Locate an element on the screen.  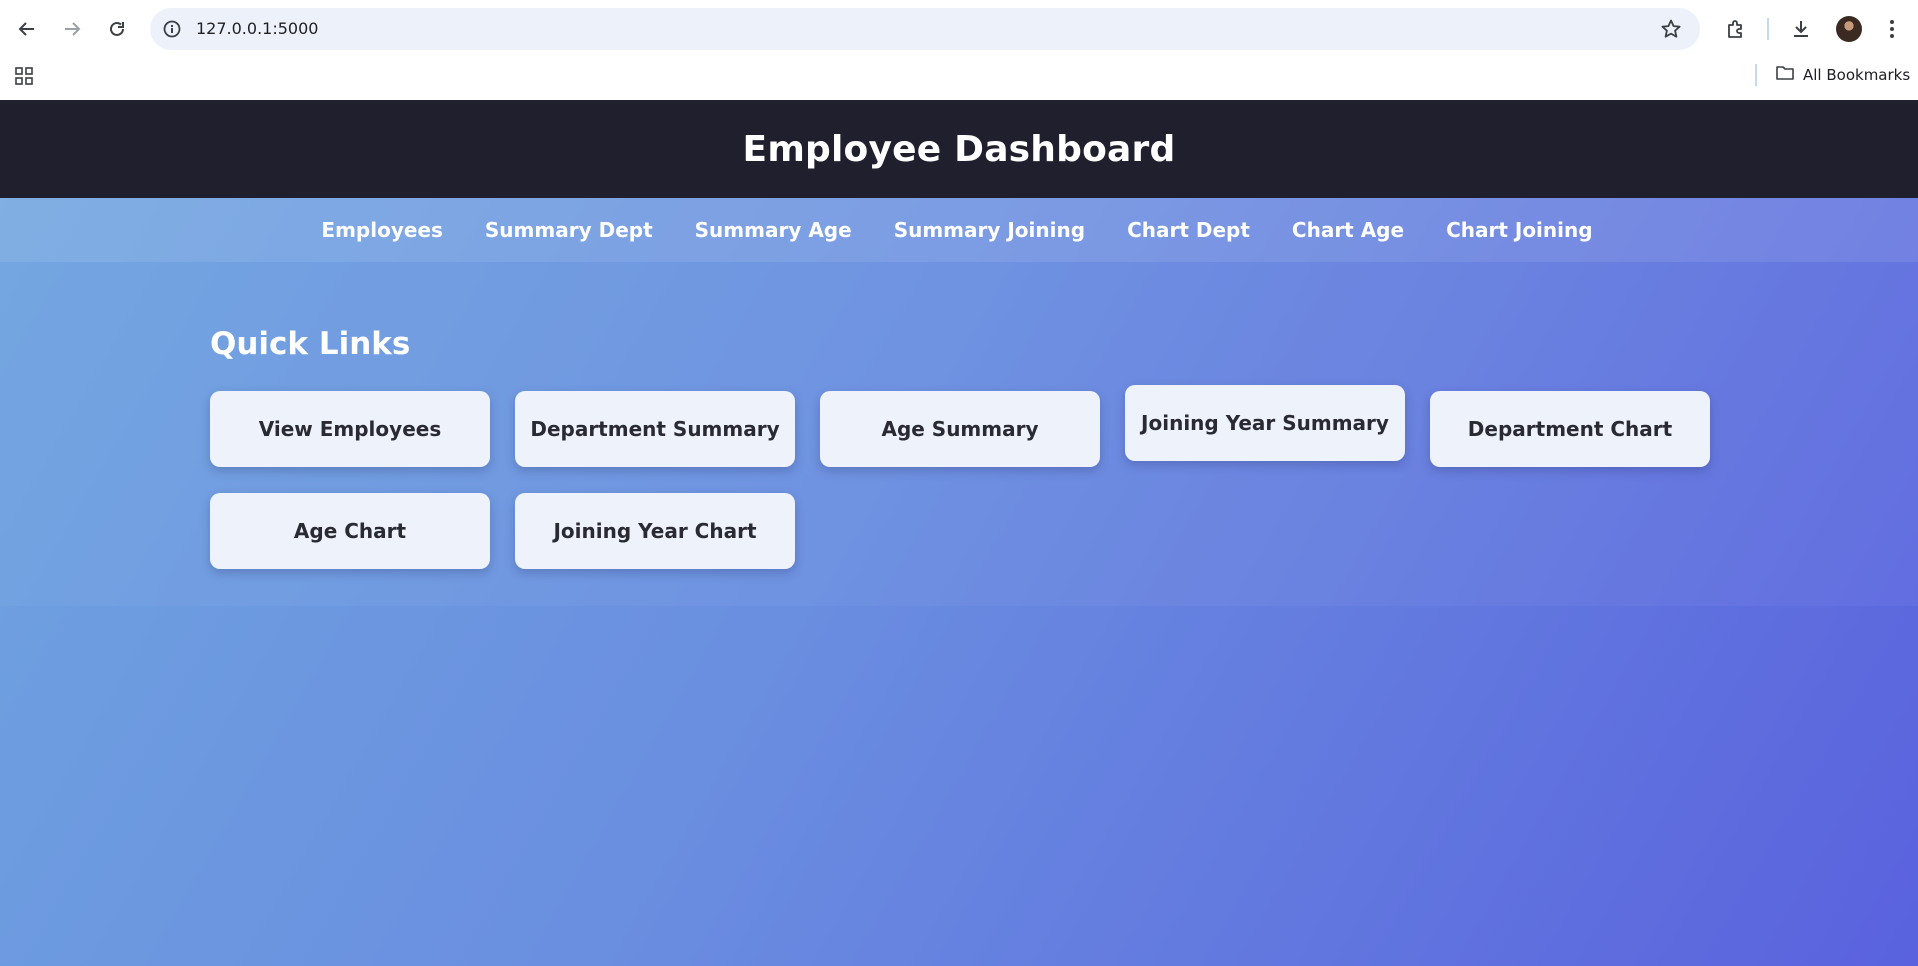
forward-icon is located at coordinates (72, 29).